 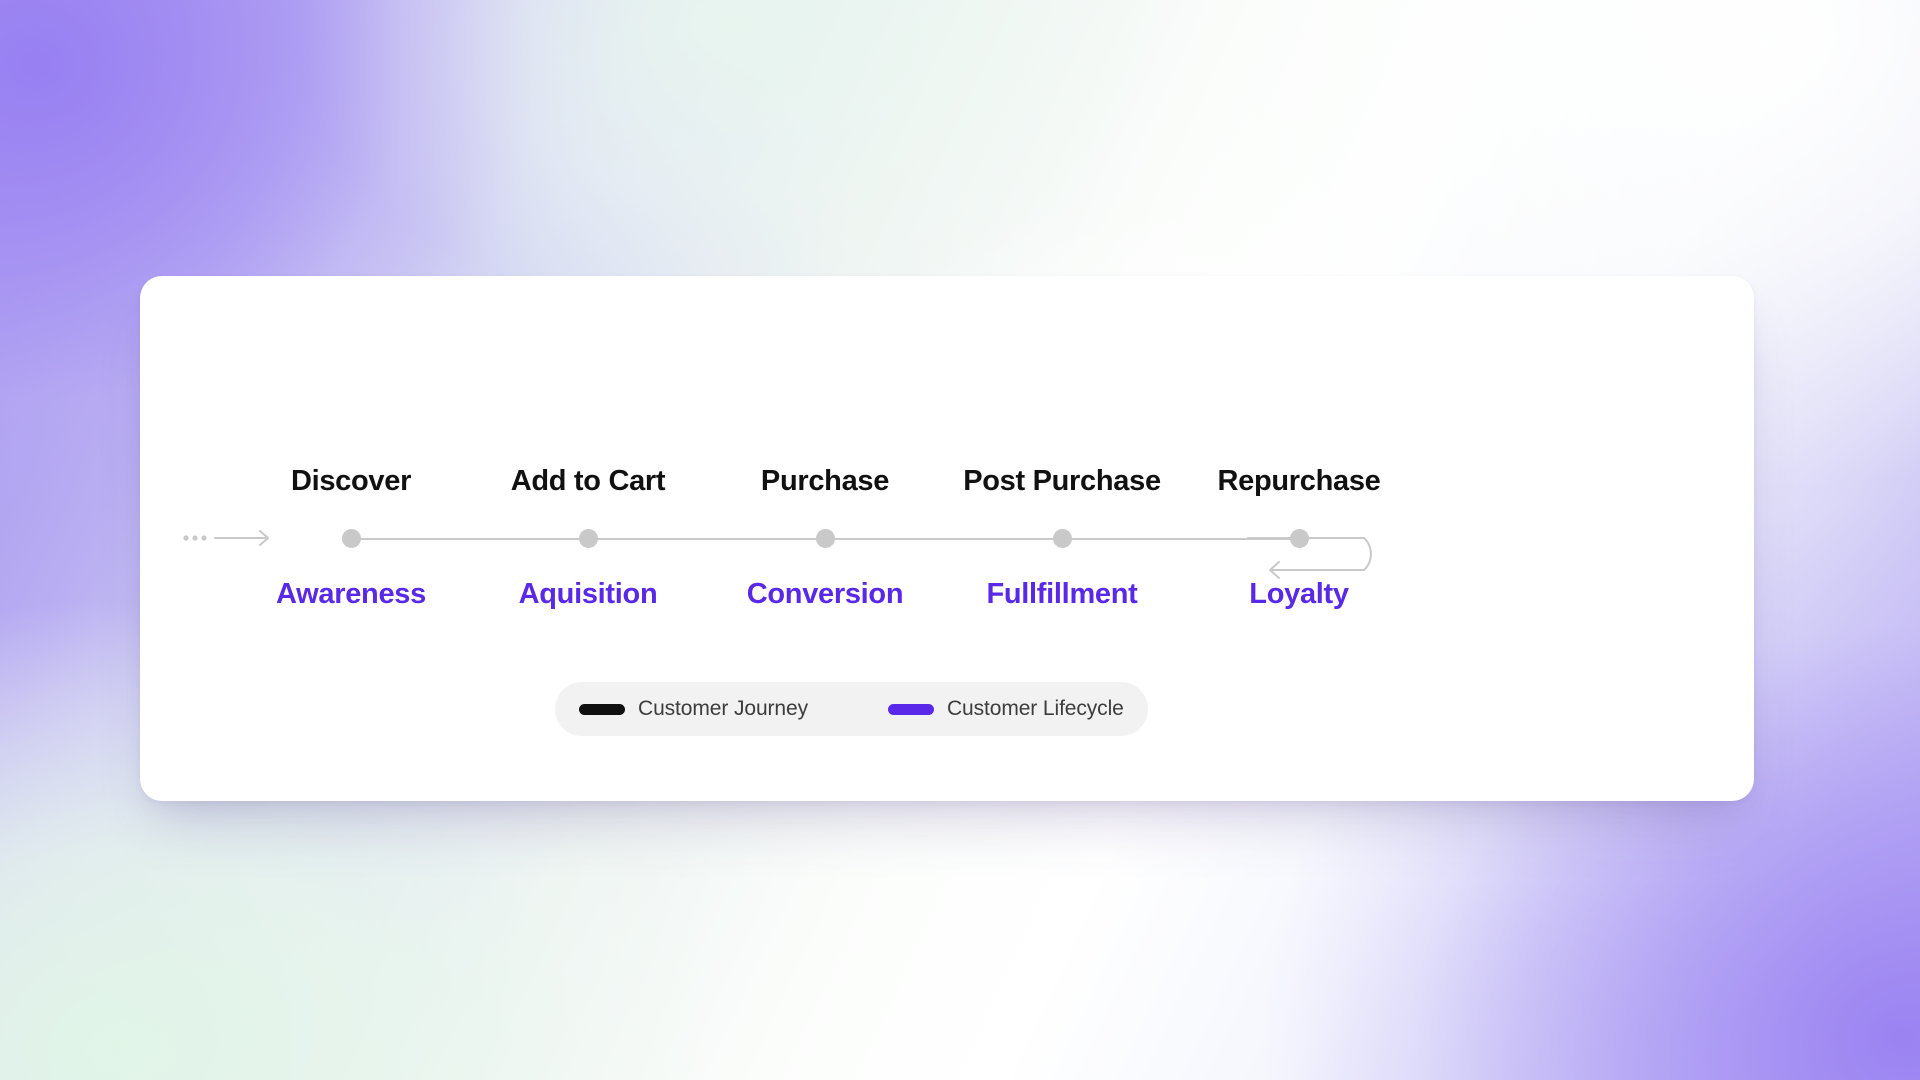 I want to click on legend-label-customer-lifecycle: Customer Lifecycle, so click(x=1035, y=708).